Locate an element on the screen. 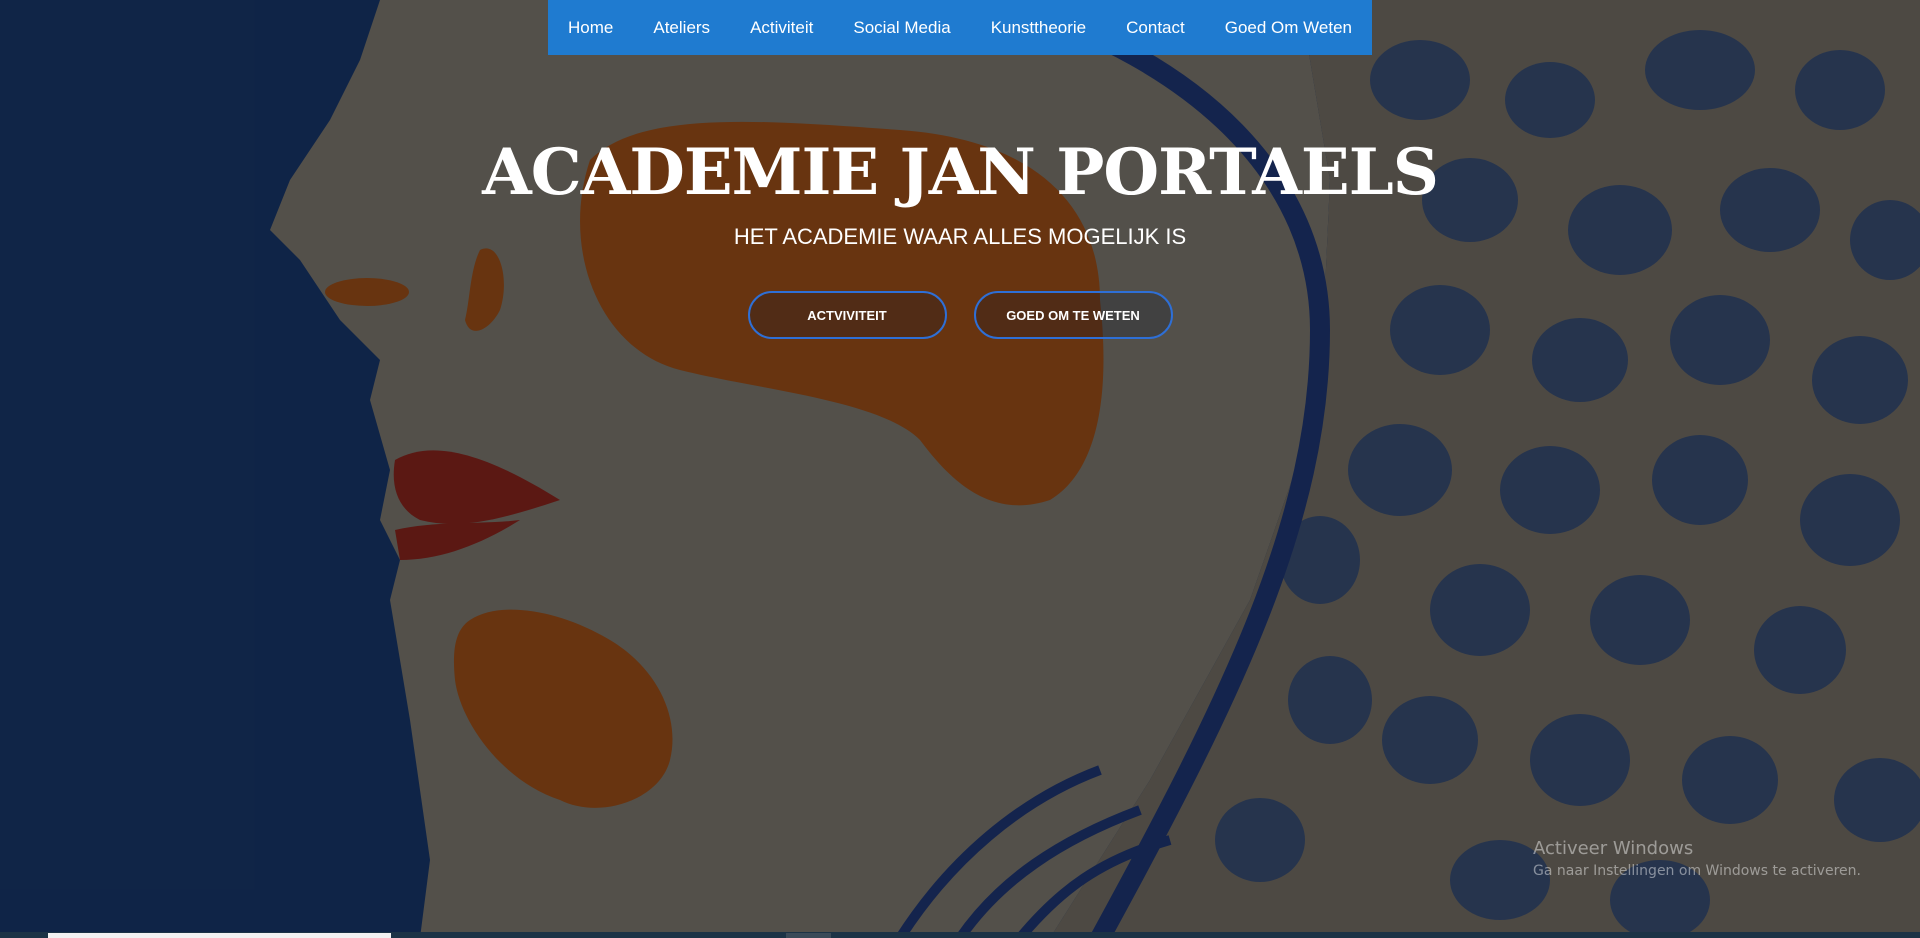 This screenshot has width=1920, height=938. taskbar-search-box is located at coordinates (219, 935).